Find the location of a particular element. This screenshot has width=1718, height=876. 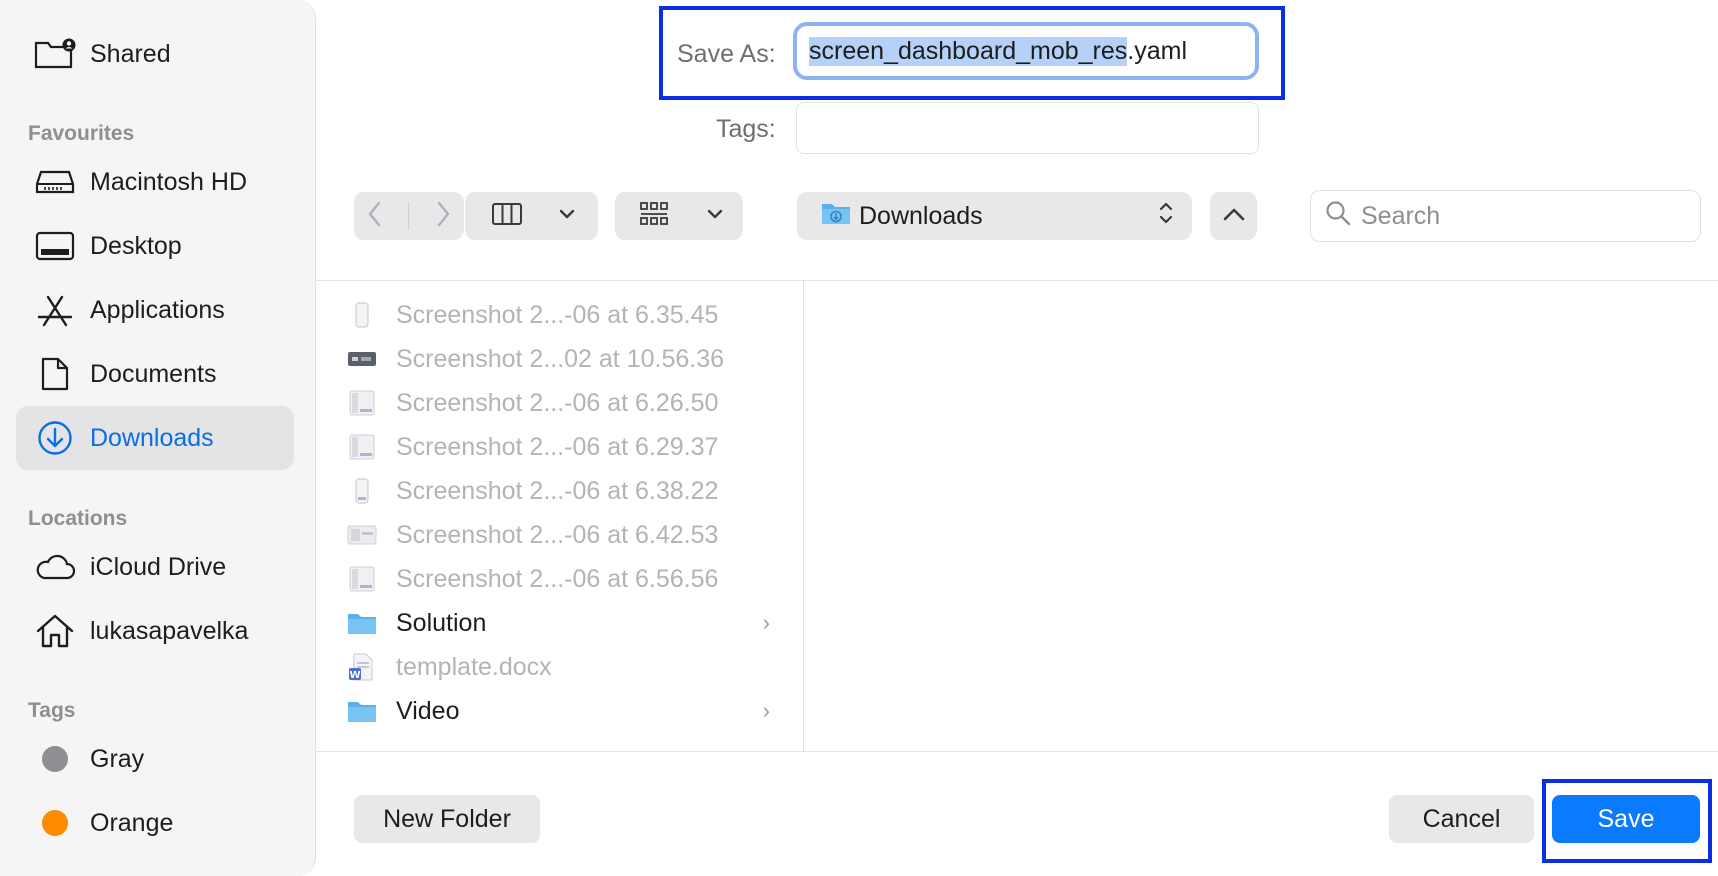

downloads-folder-icon is located at coordinates (836, 216).